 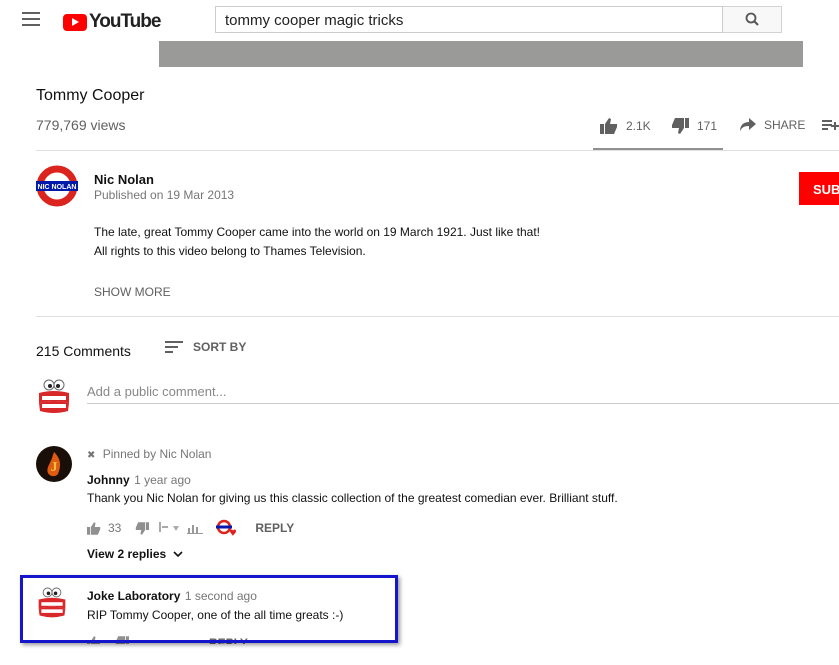 What do you see at coordinates (127, 554) in the screenshot?
I see `view-replies-label: View 2 replies` at bounding box center [127, 554].